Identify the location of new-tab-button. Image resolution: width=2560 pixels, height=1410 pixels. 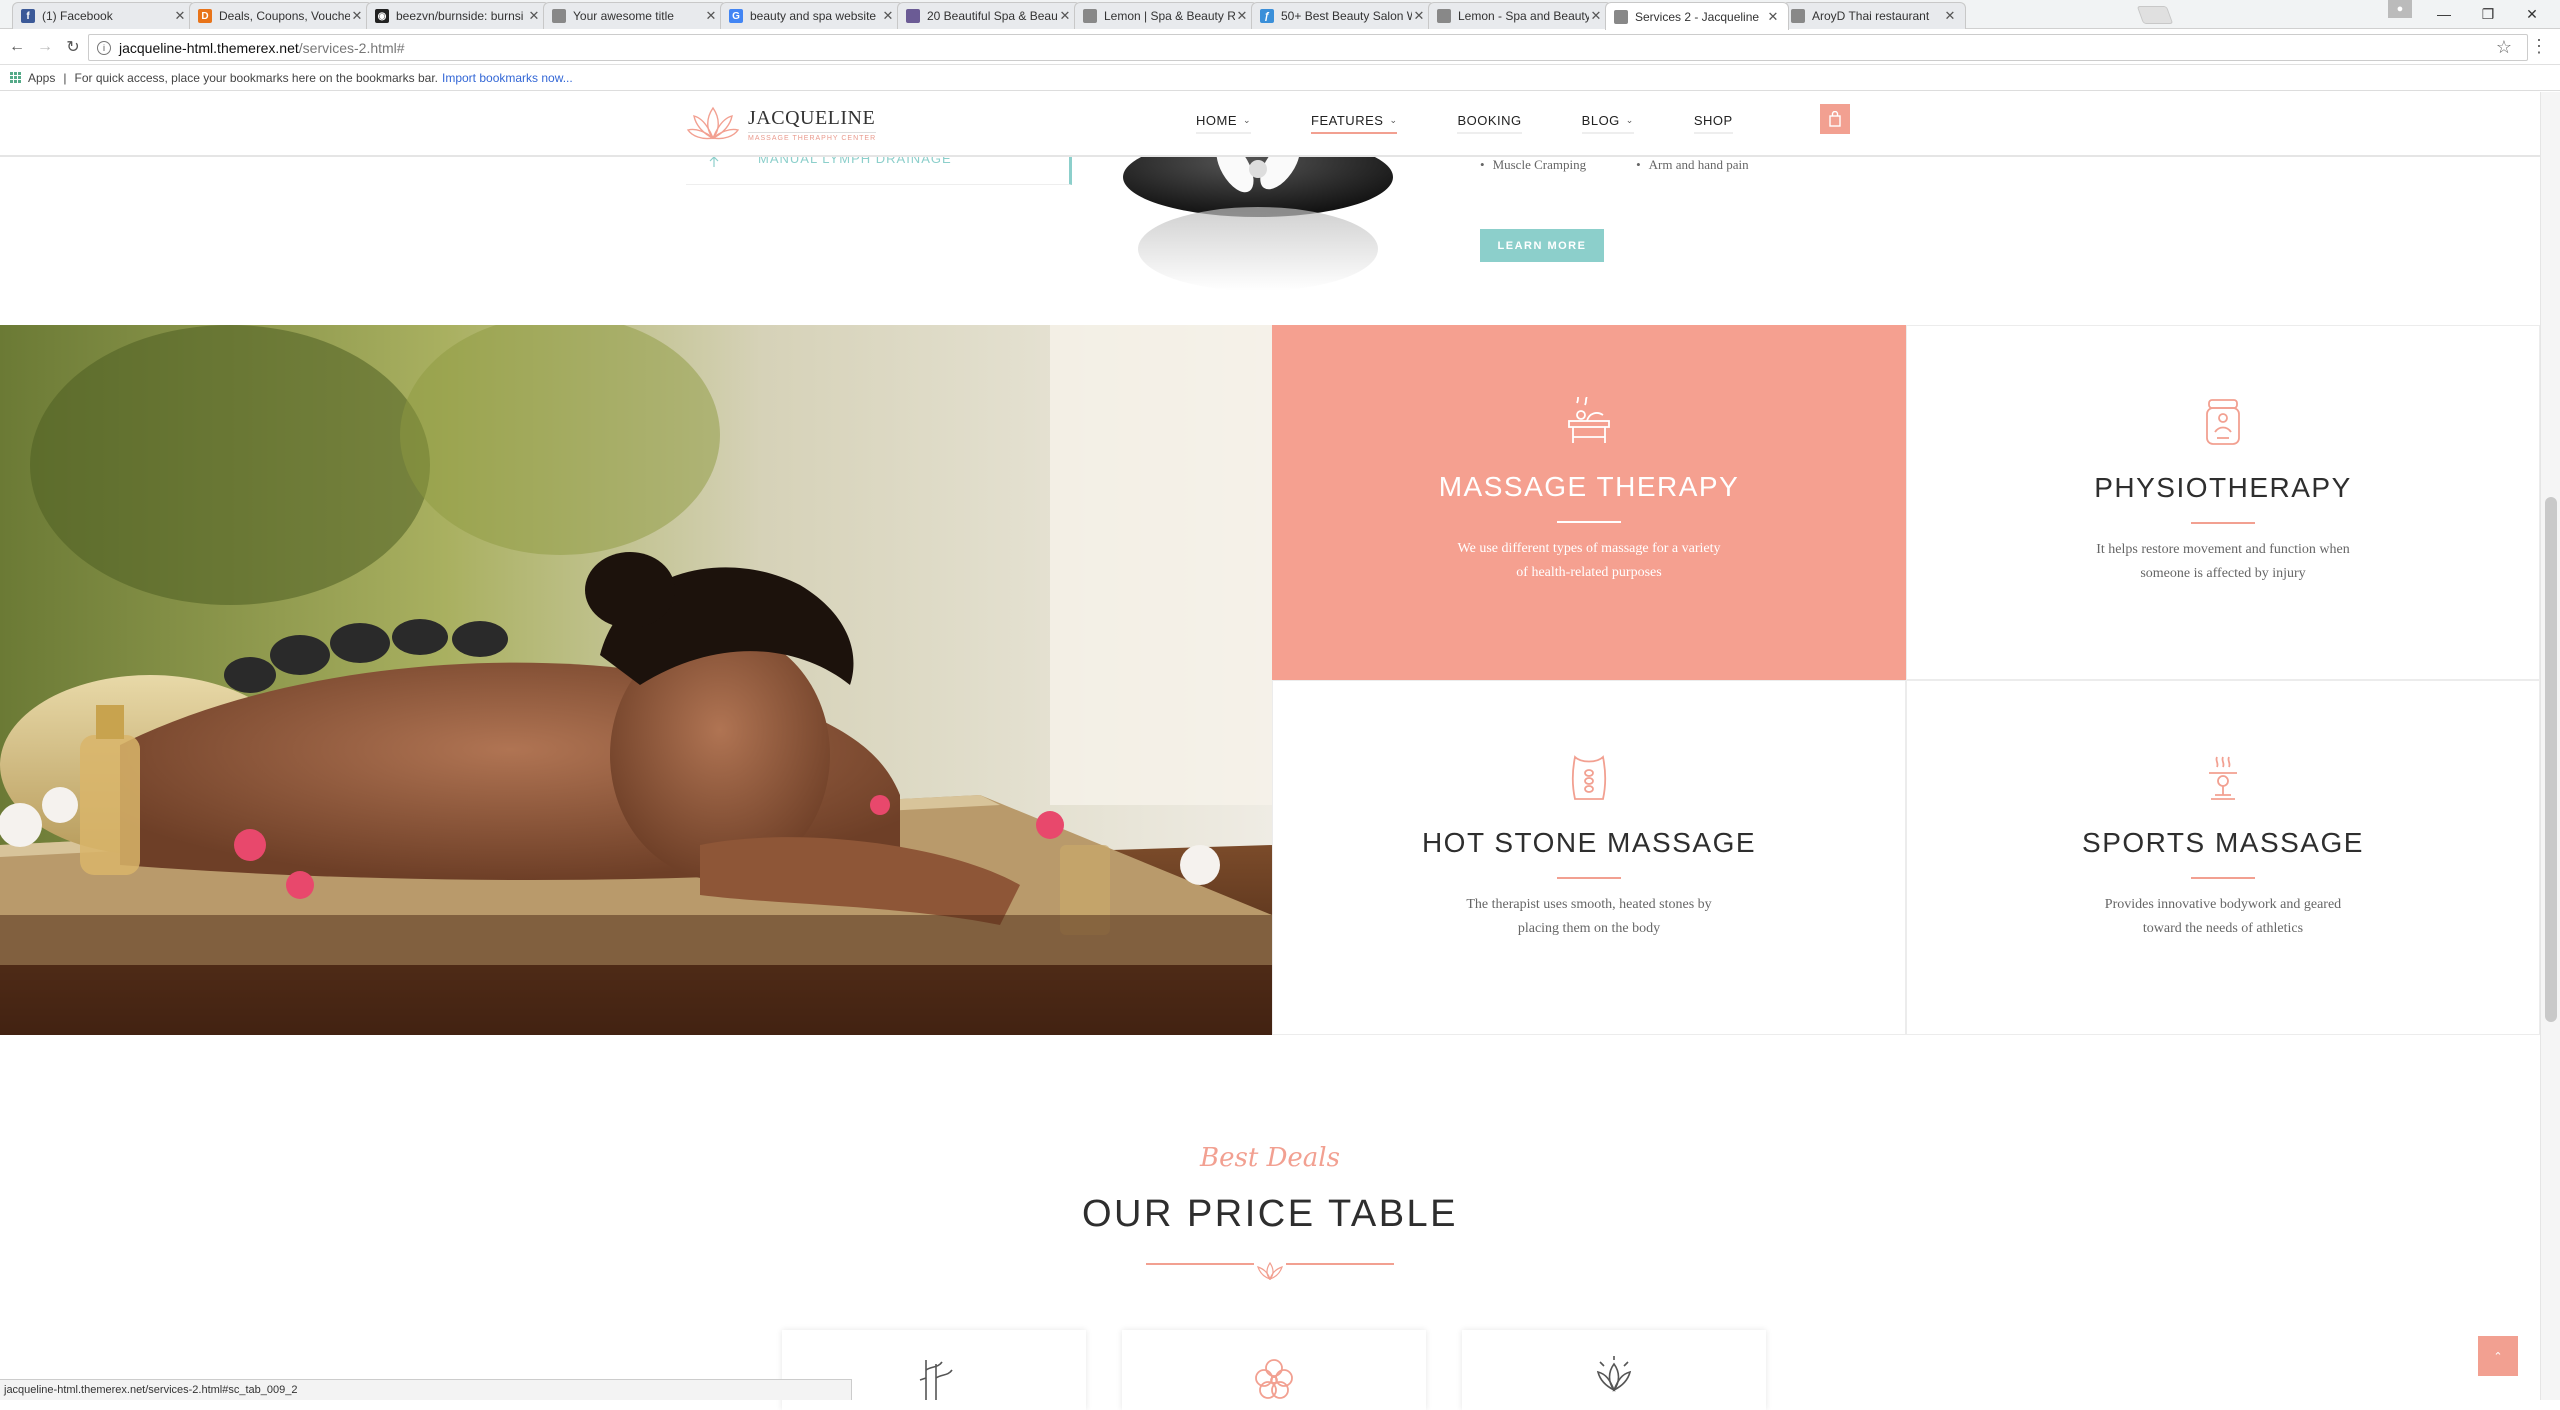
(2155, 15).